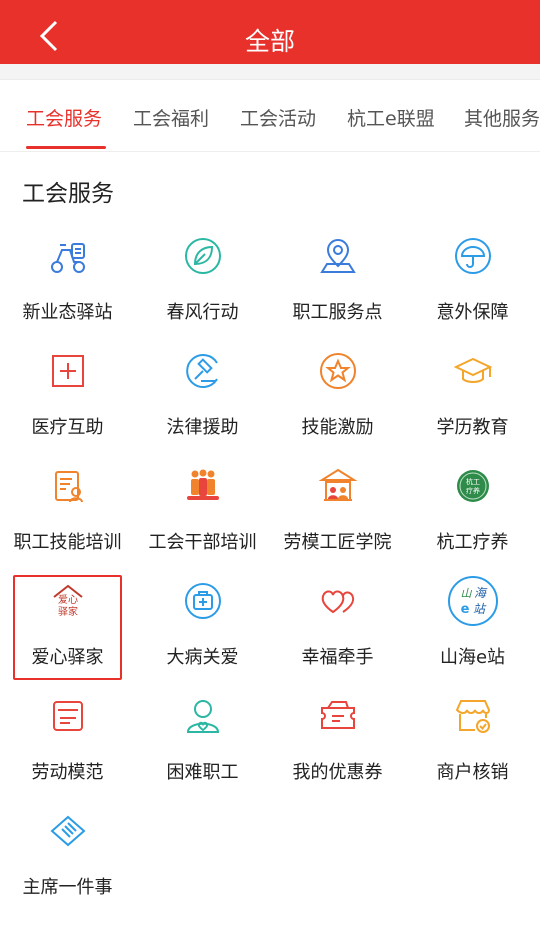  What do you see at coordinates (473, 481) in the screenshot?
I see `svg-text: 杭工` at bounding box center [473, 481].